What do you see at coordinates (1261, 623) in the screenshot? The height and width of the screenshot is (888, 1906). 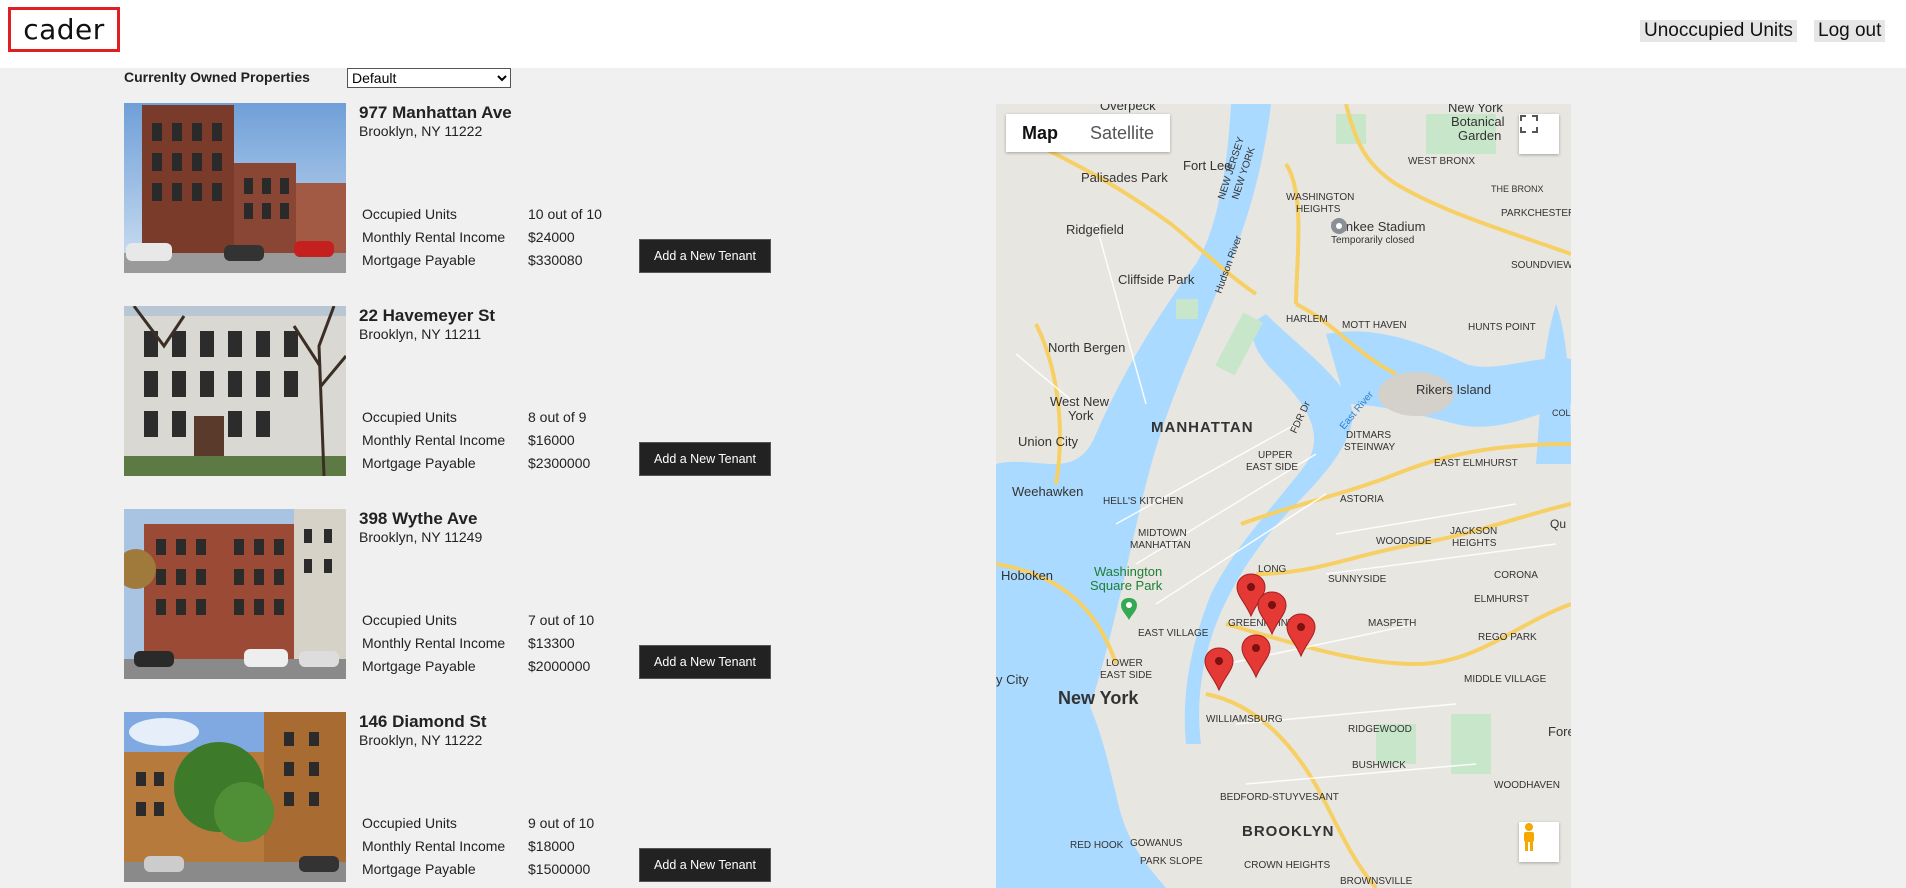 I see `map-label-greenpoint: GREENPOINT` at bounding box center [1261, 623].